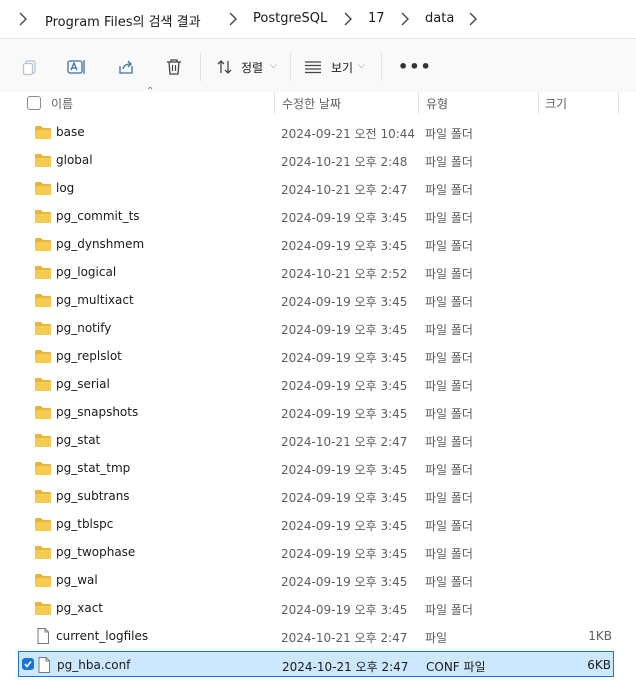 The height and width of the screenshot is (680, 636). Describe the element at coordinates (439, 18) in the screenshot. I see `breadcrumb-item-current: data` at that location.